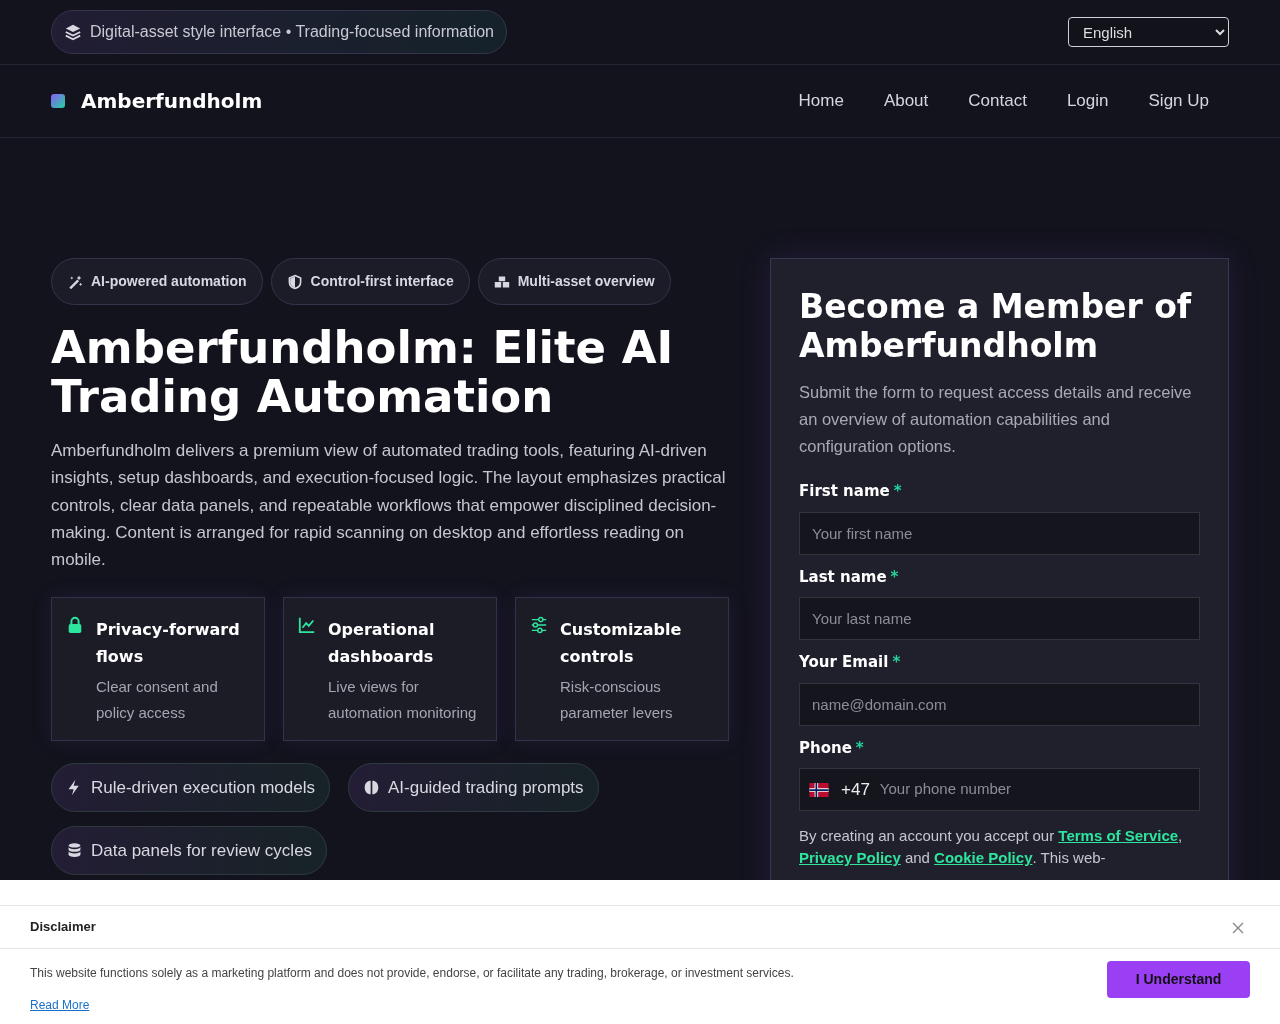 The image size is (1280, 1024). I want to click on phone-input: Your phone number, so click(1033, 789).